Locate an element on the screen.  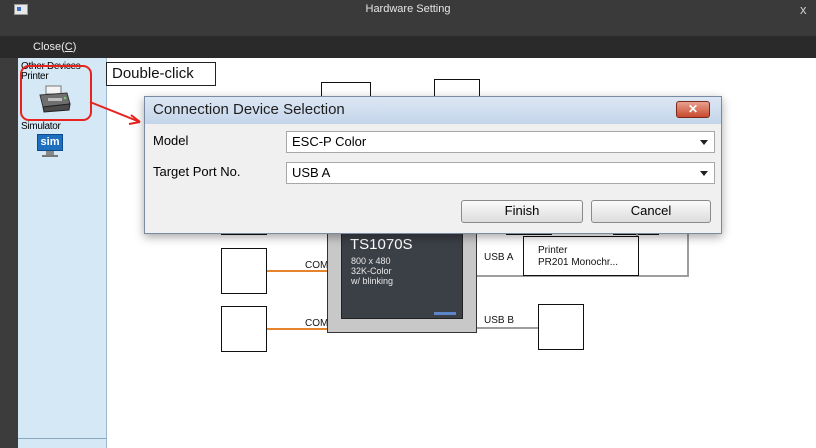
close-menu-label: Close( is located at coordinates (49, 47).